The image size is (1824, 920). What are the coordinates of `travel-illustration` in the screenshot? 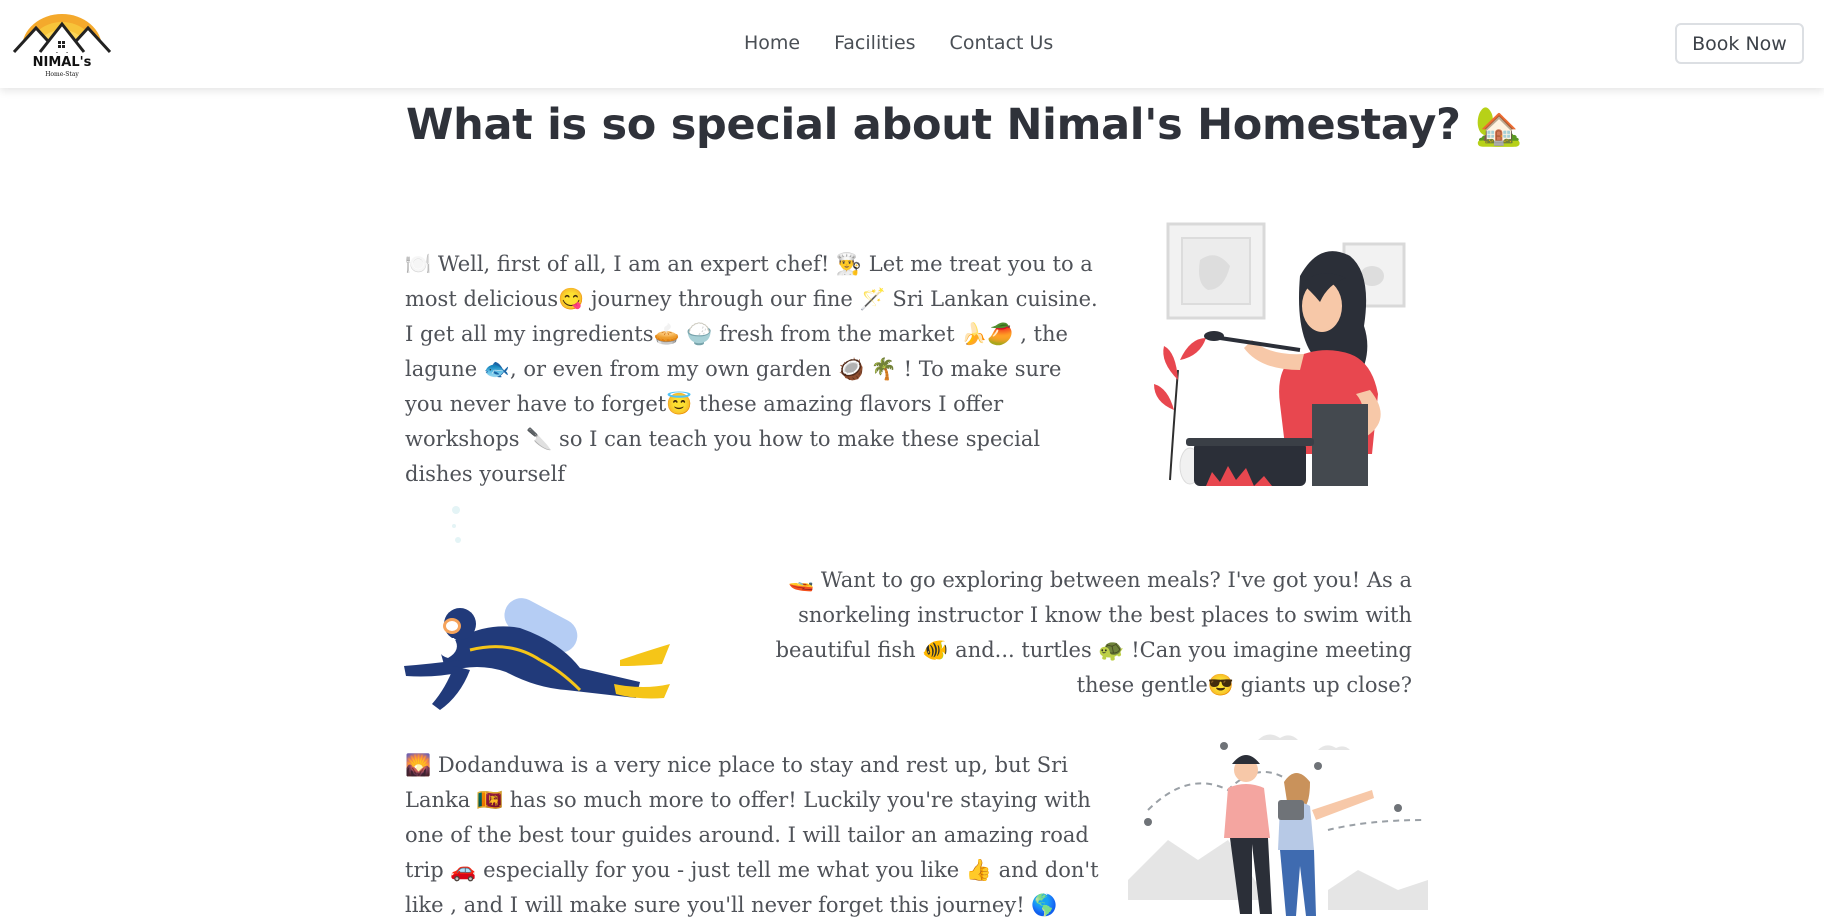 It's located at (1278, 825).